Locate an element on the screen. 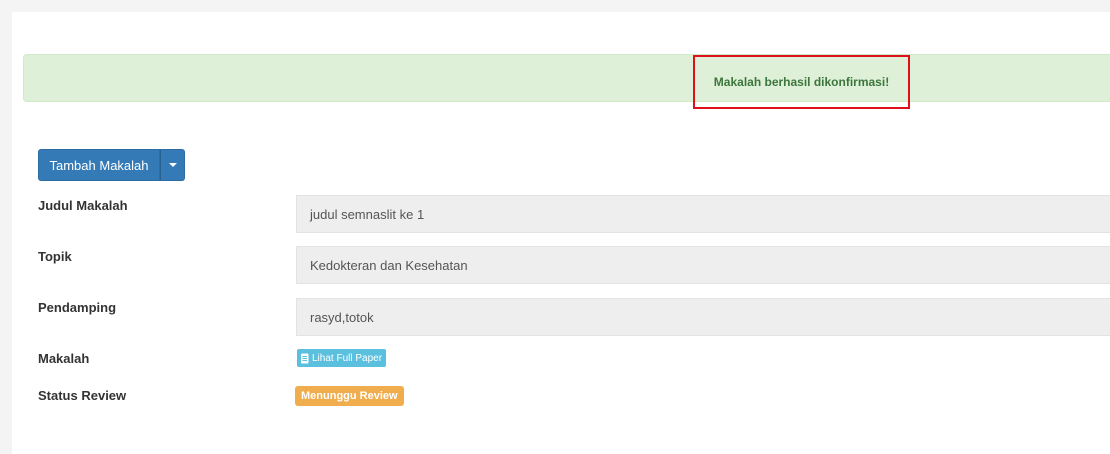 The width and height of the screenshot is (1110, 454). companion-label: Pendamping is located at coordinates (77, 307).